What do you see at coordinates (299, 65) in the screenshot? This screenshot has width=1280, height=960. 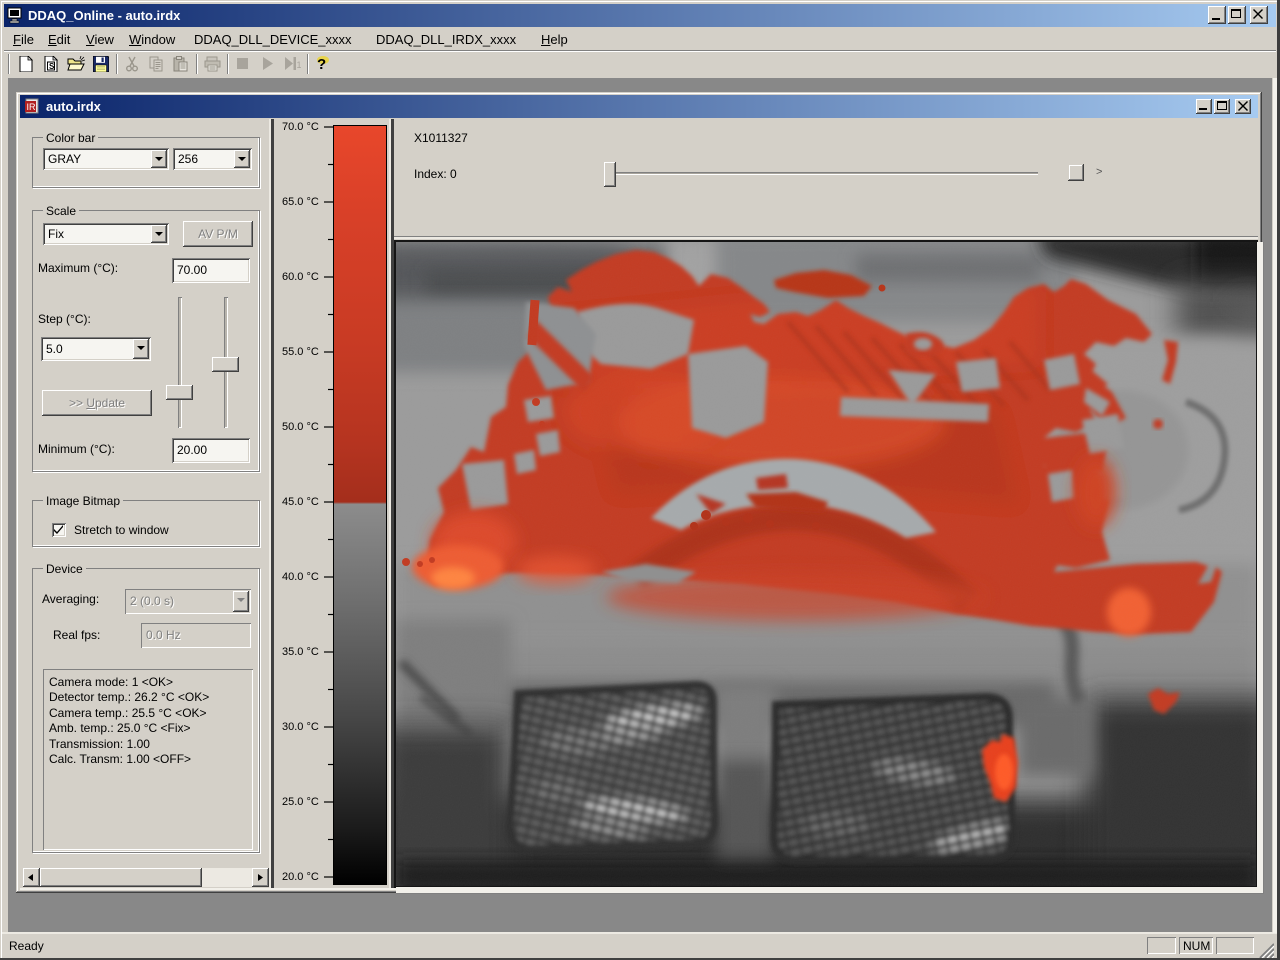 I see `svg-text: 1` at bounding box center [299, 65].